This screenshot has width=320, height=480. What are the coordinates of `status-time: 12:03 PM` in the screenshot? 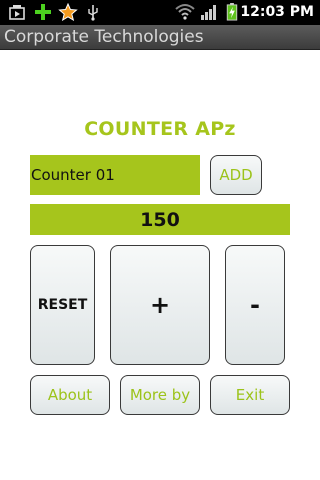 It's located at (277, 12).